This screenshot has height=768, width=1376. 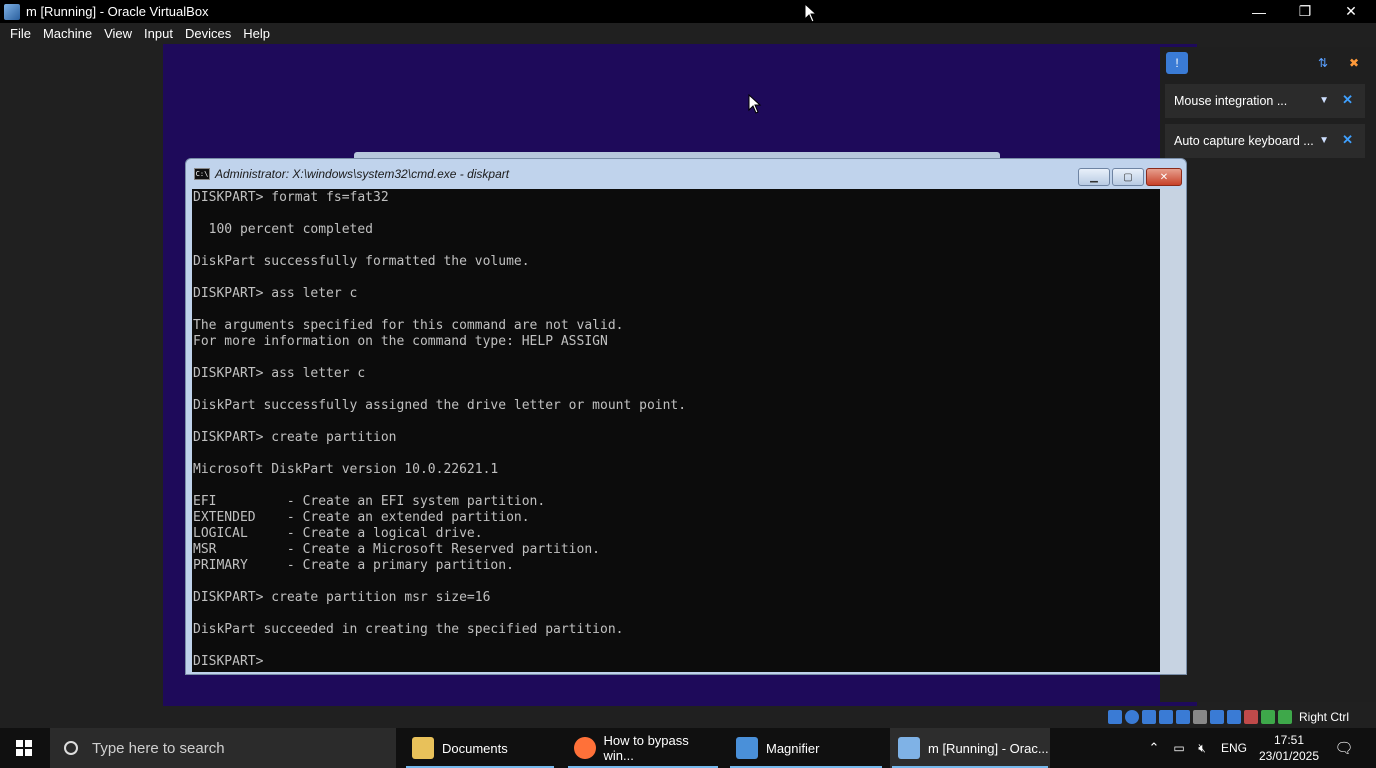 I want to click on display-icon, so click(x=1217, y=717).